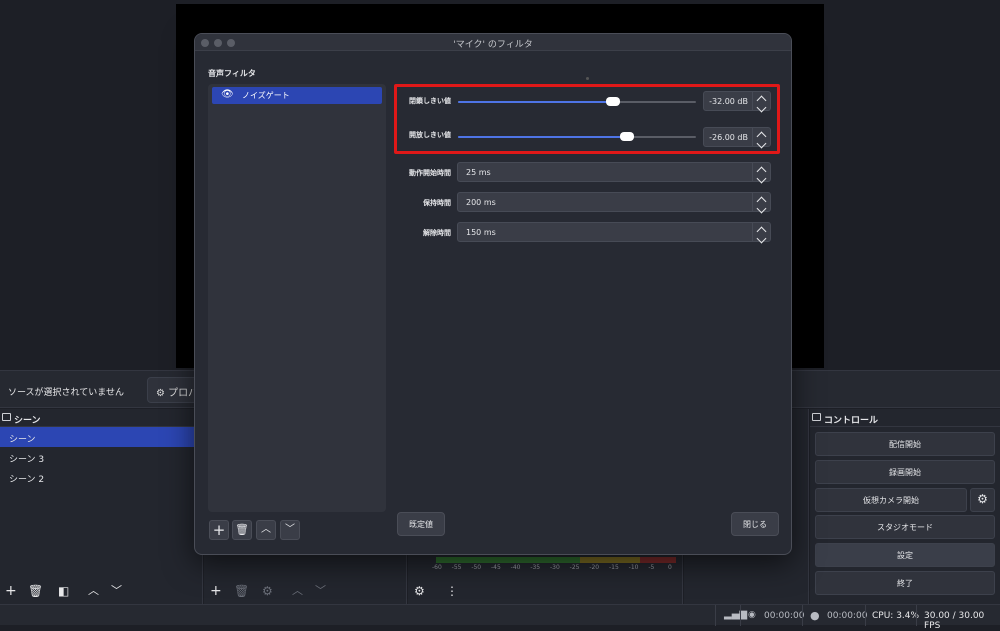 Image resolution: width=1000 pixels, height=631 pixels. What do you see at coordinates (66, 393) in the screenshot?
I see `no-source-label: ソースが選択されていません` at bounding box center [66, 393].